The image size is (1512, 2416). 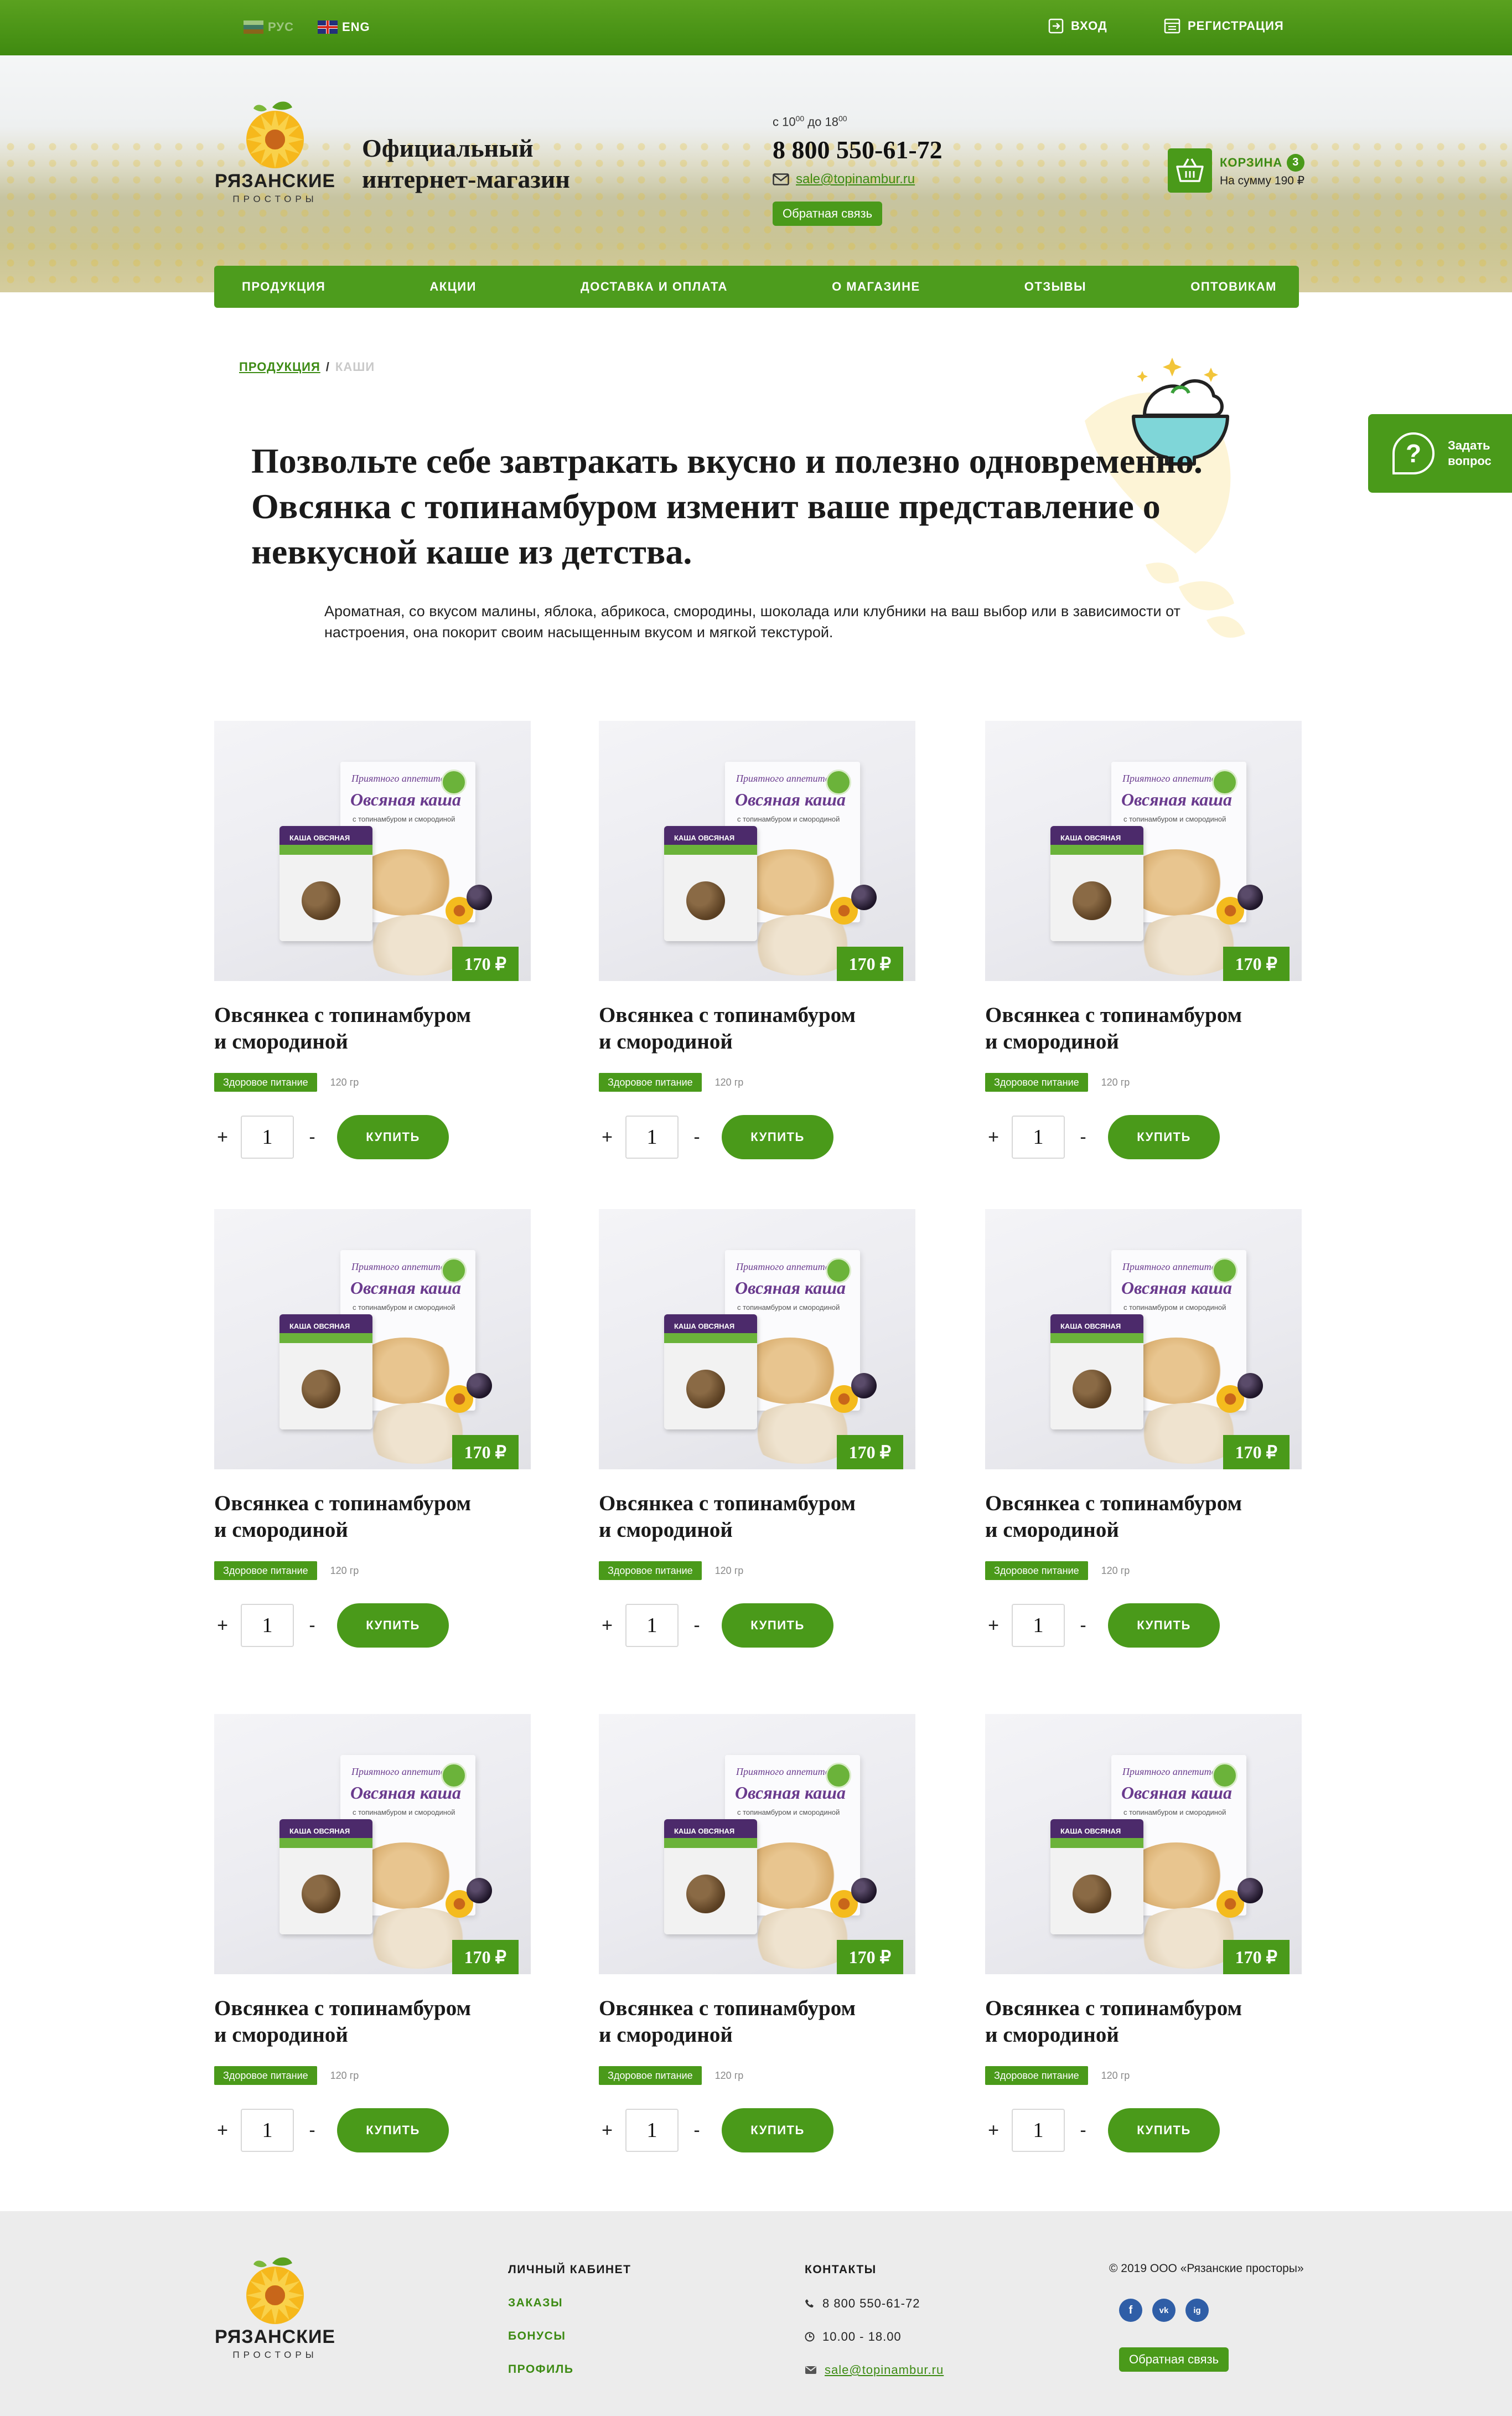 What do you see at coordinates (704, 1831) in the screenshot?
I see `bag-label: КАША ОВСЯНАЯ` at bounding box center [704, 1831].